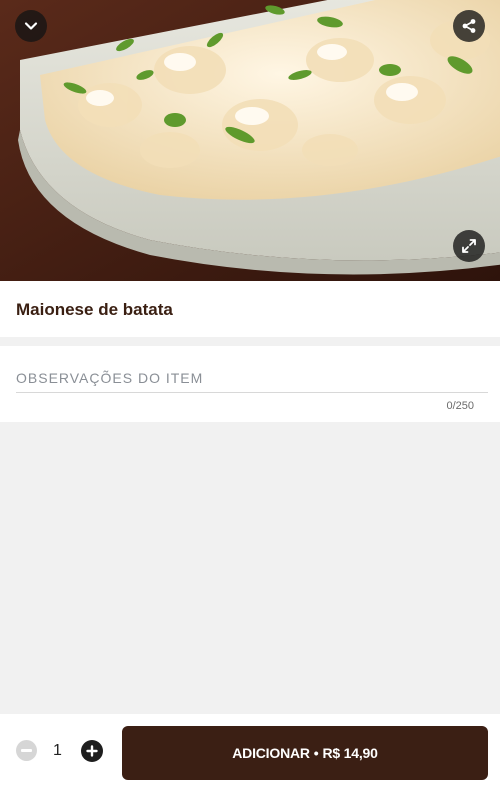  I want to click on decrease-quantity-button, so click(26, 750).